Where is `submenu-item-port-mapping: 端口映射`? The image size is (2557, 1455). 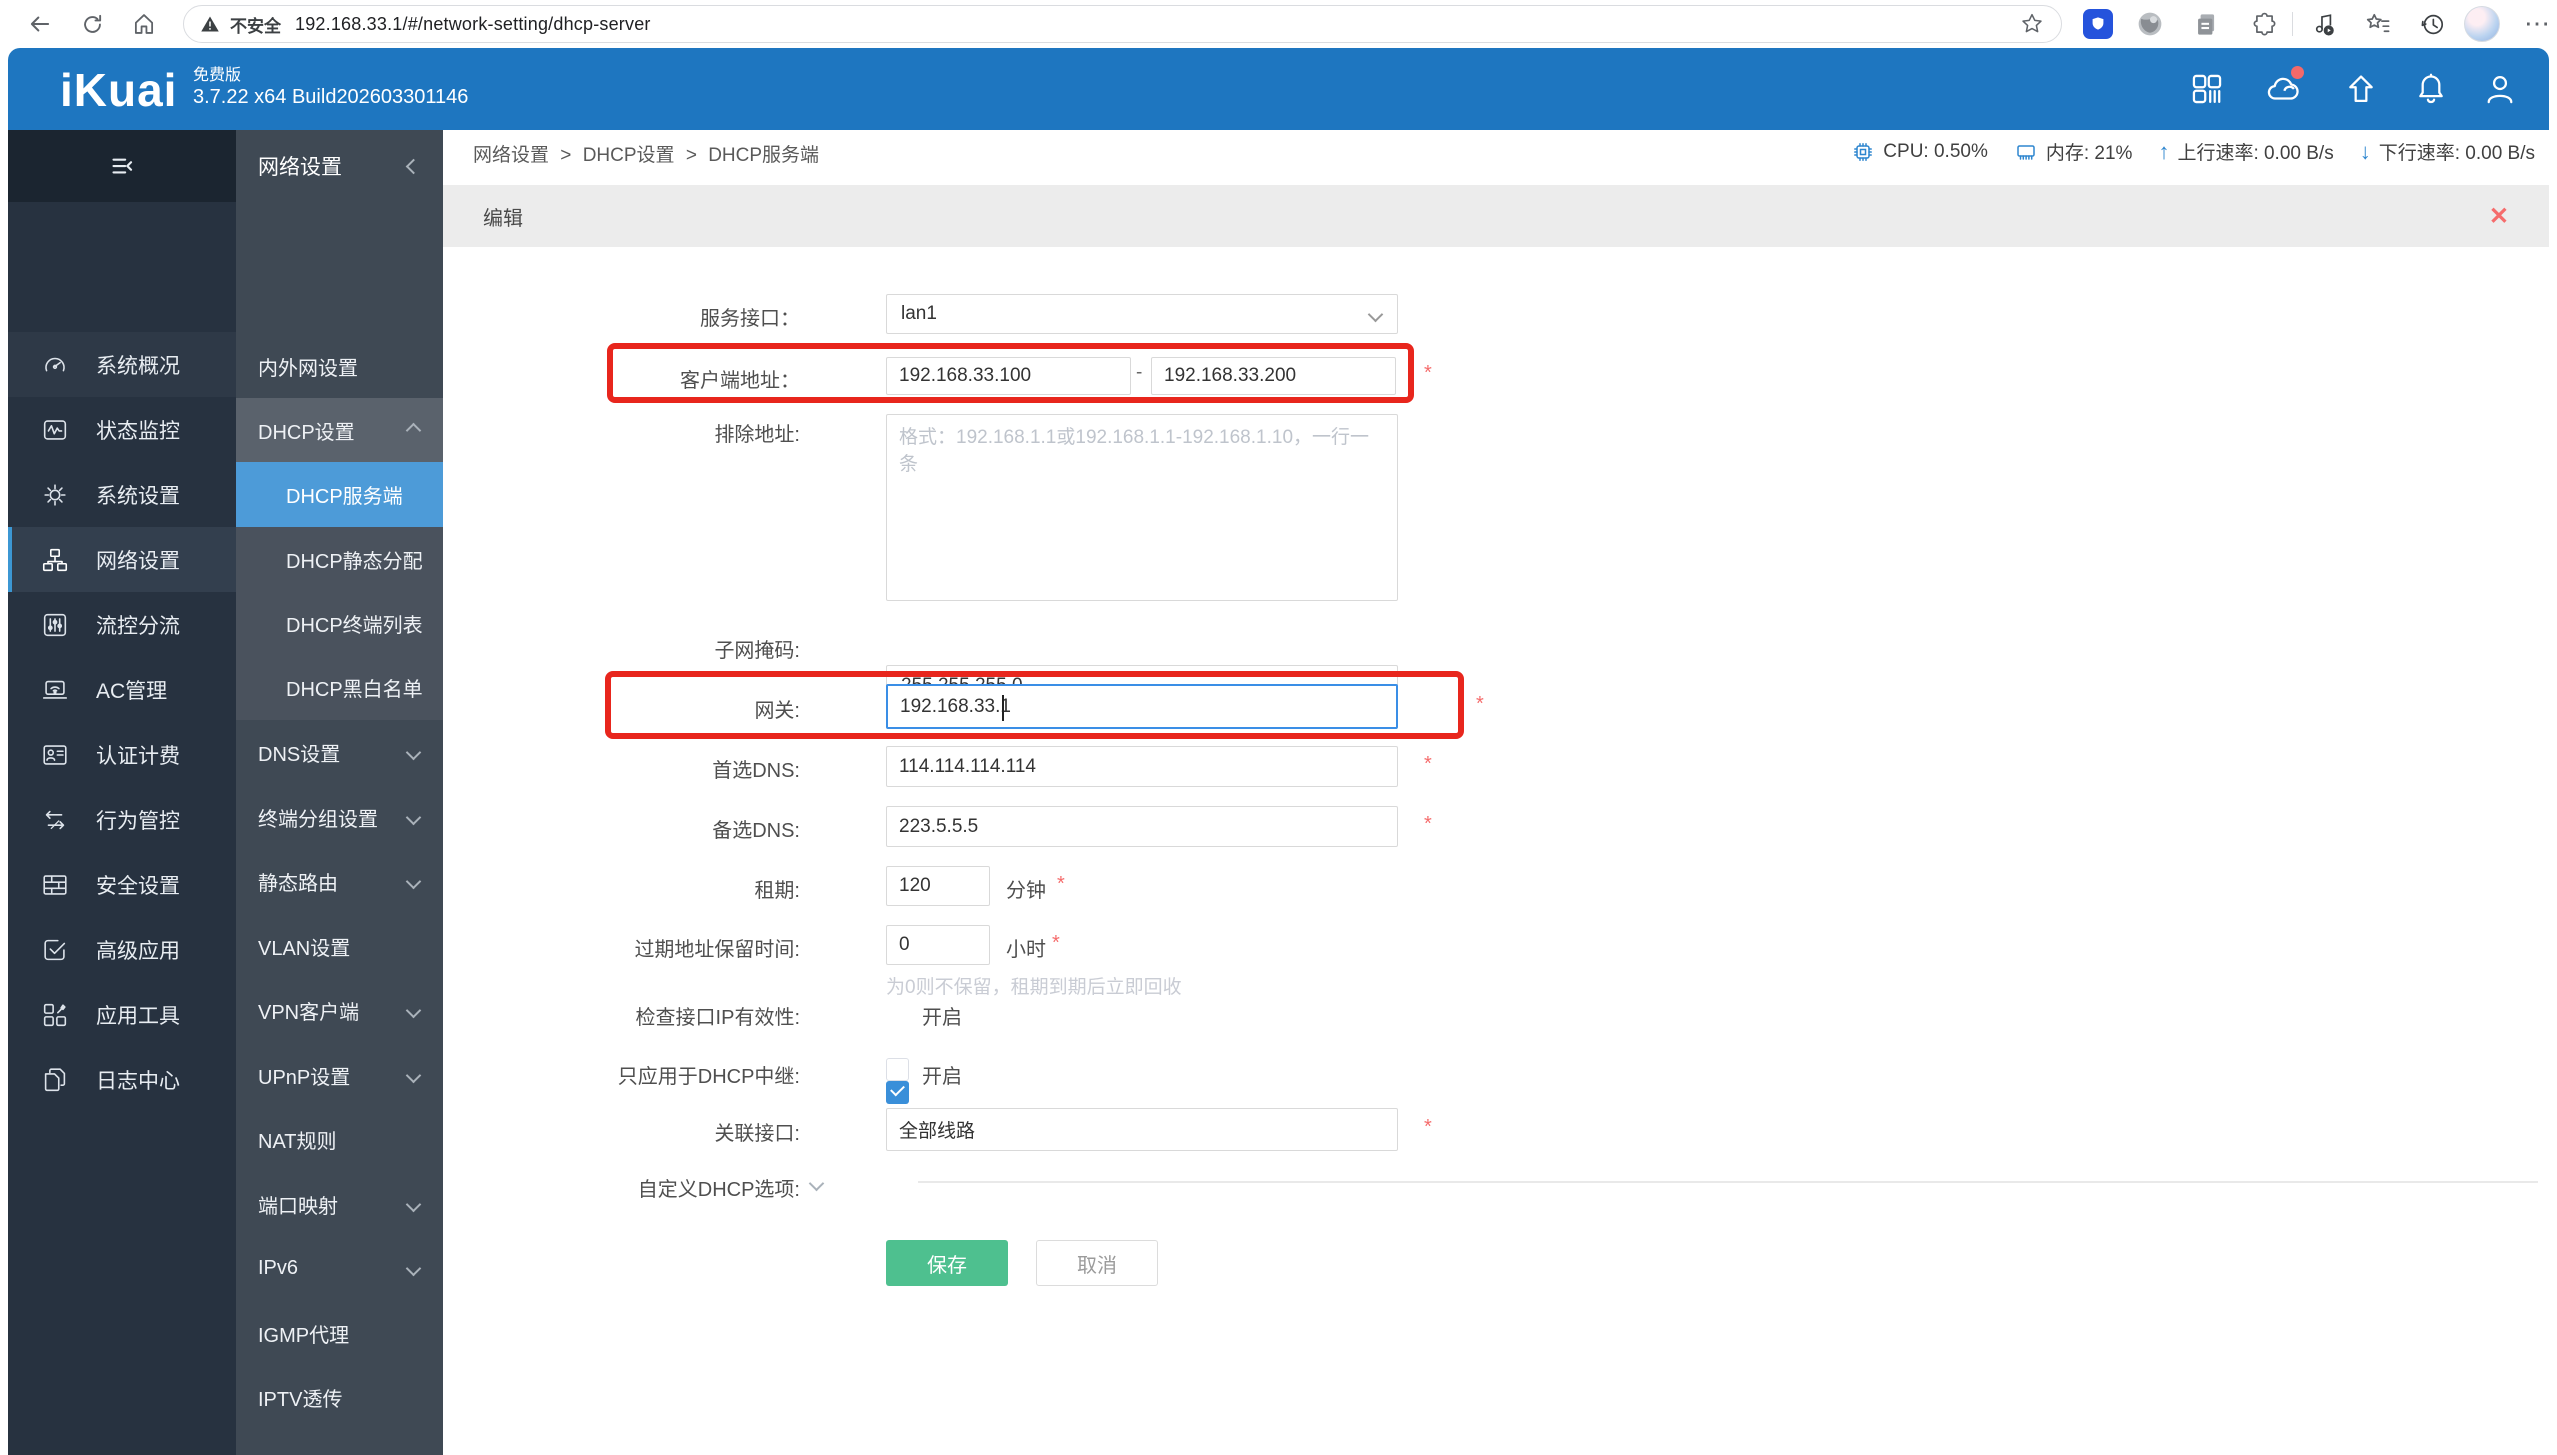
submenu-item-port-mapping: 端口映射 is located at coordinates (339, 1204).